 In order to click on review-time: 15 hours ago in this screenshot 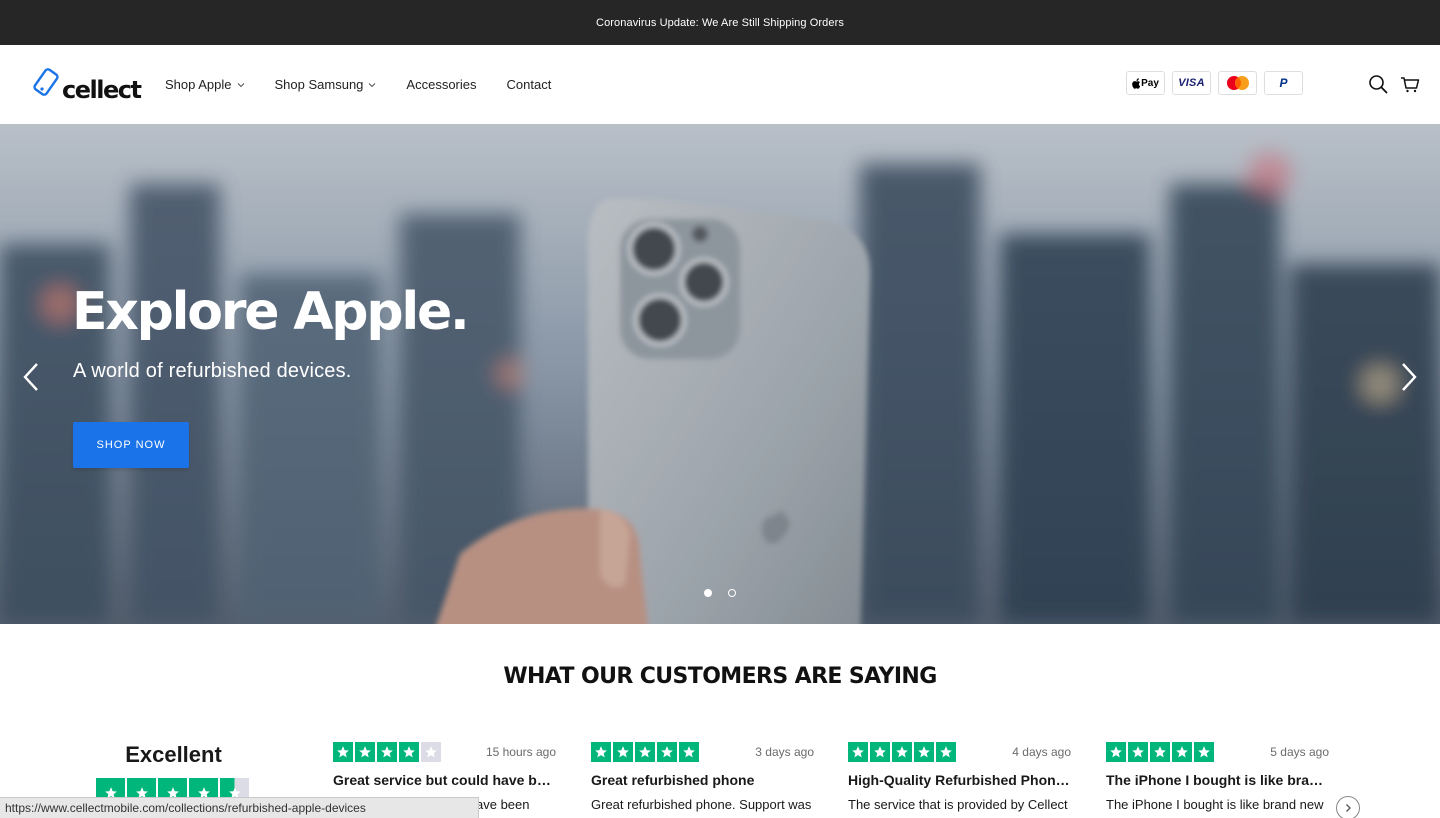, I will do `click(520, 752)`.